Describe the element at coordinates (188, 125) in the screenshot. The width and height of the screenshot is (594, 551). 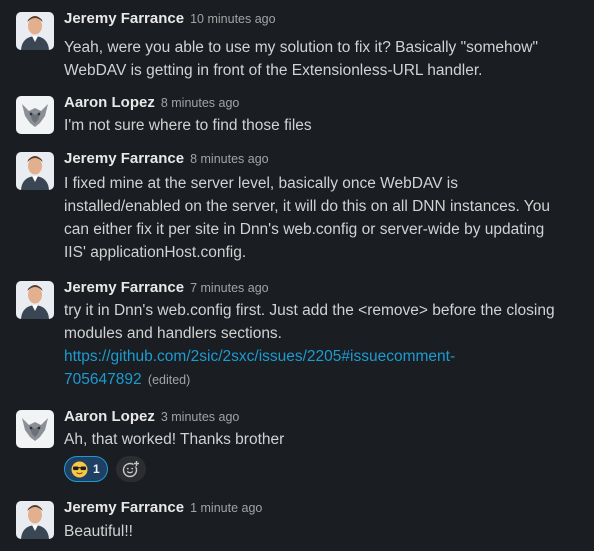
I see `message-line: I'm not sure where to find those files` at that location.